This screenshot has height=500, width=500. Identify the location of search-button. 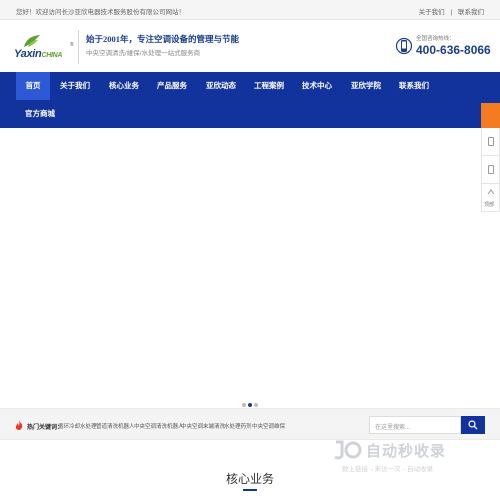
(473, 425).